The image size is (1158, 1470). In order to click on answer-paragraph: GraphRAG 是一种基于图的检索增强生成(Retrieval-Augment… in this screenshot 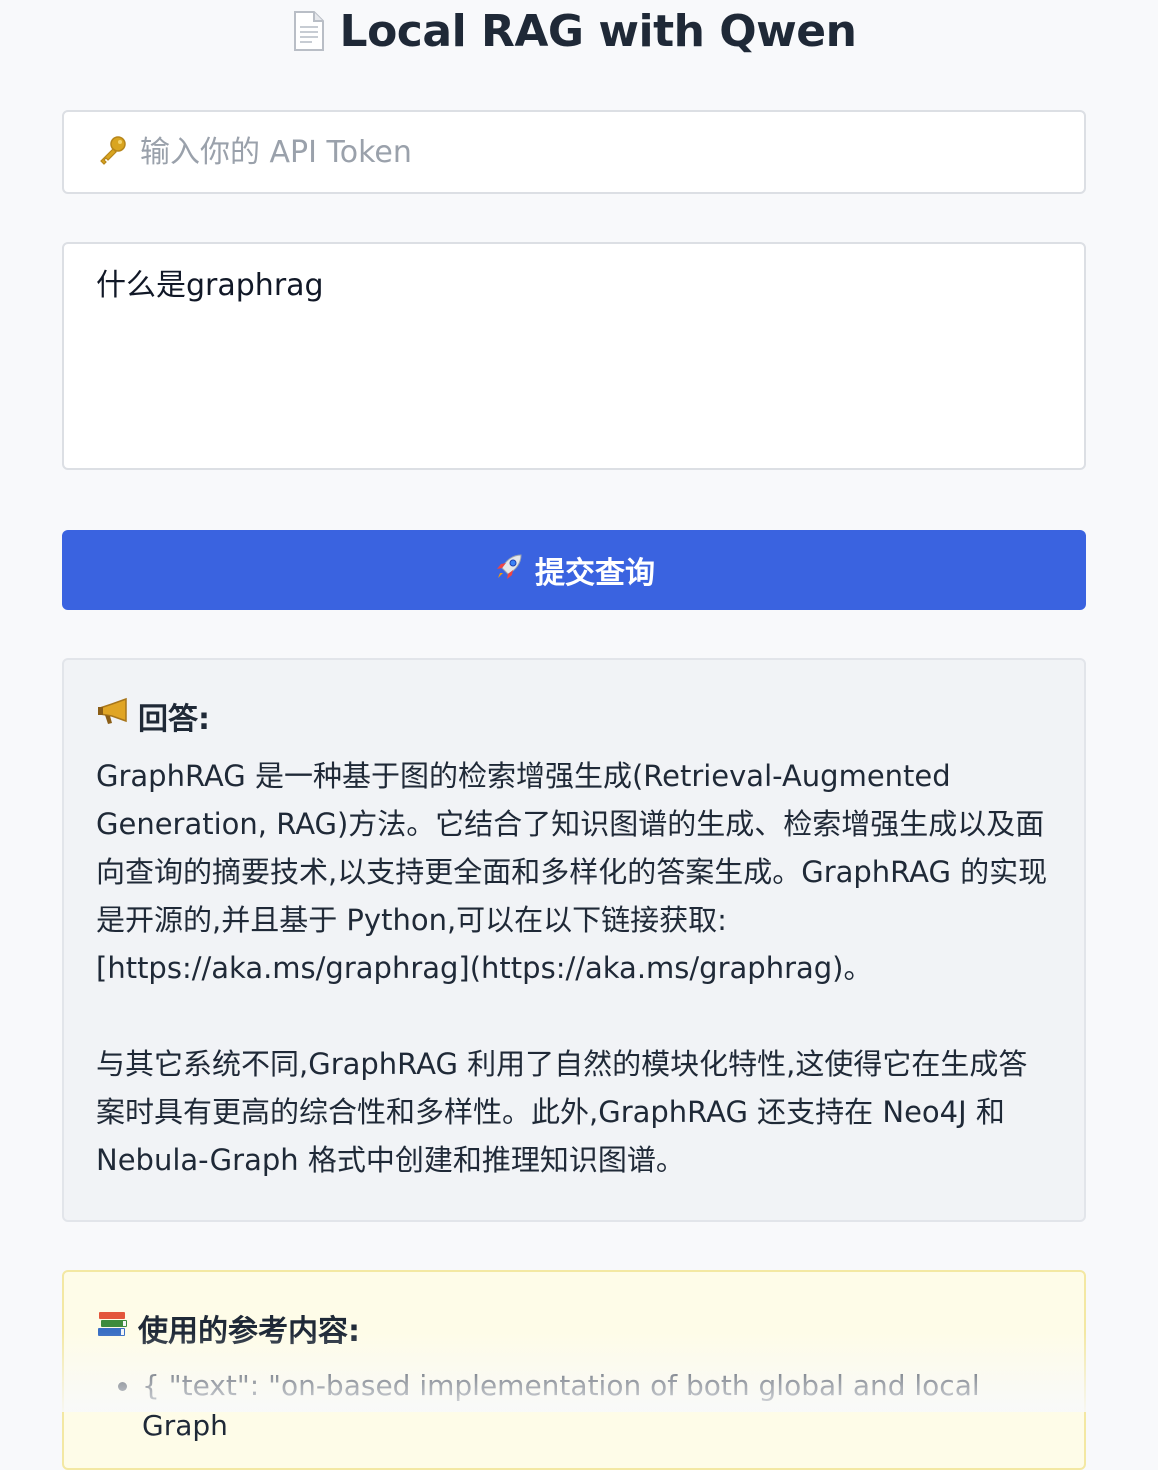, I will do `click(572, 872)`.